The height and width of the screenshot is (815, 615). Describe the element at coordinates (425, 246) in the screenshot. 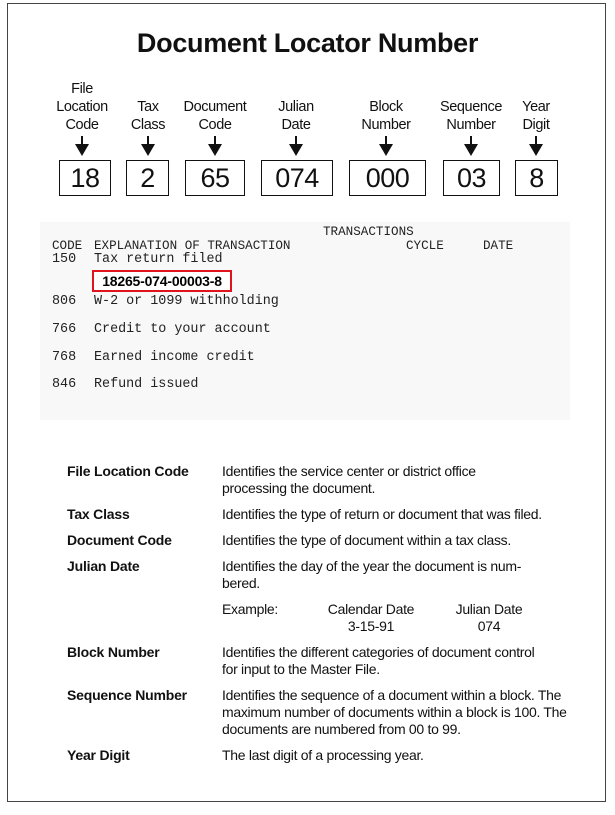

I see `column-header-cycle: CYCLE` at that location.